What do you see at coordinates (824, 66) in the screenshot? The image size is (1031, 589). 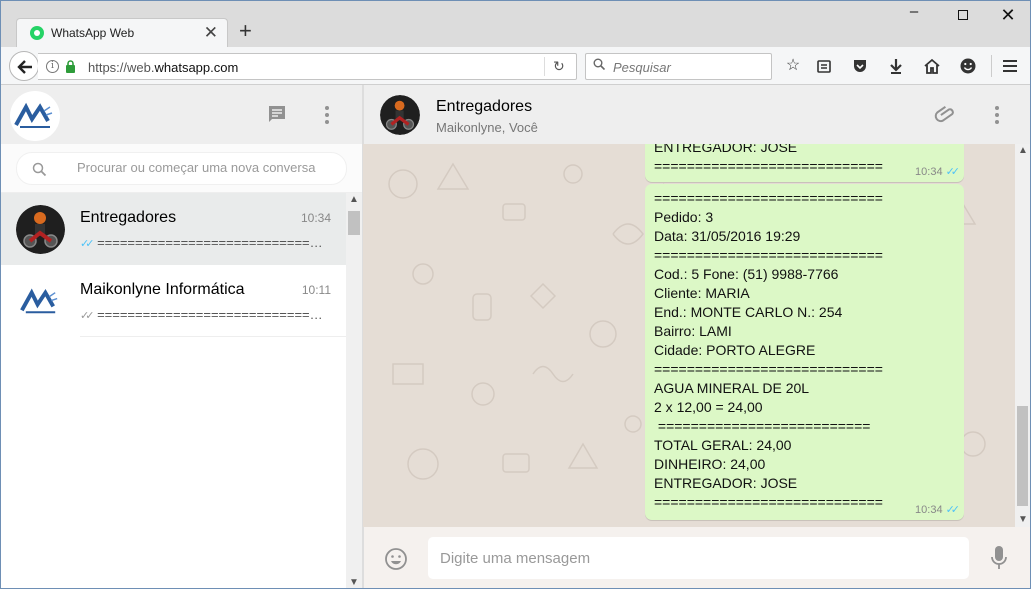 I see `reading-list-icon` at bounding box center [824, 66].